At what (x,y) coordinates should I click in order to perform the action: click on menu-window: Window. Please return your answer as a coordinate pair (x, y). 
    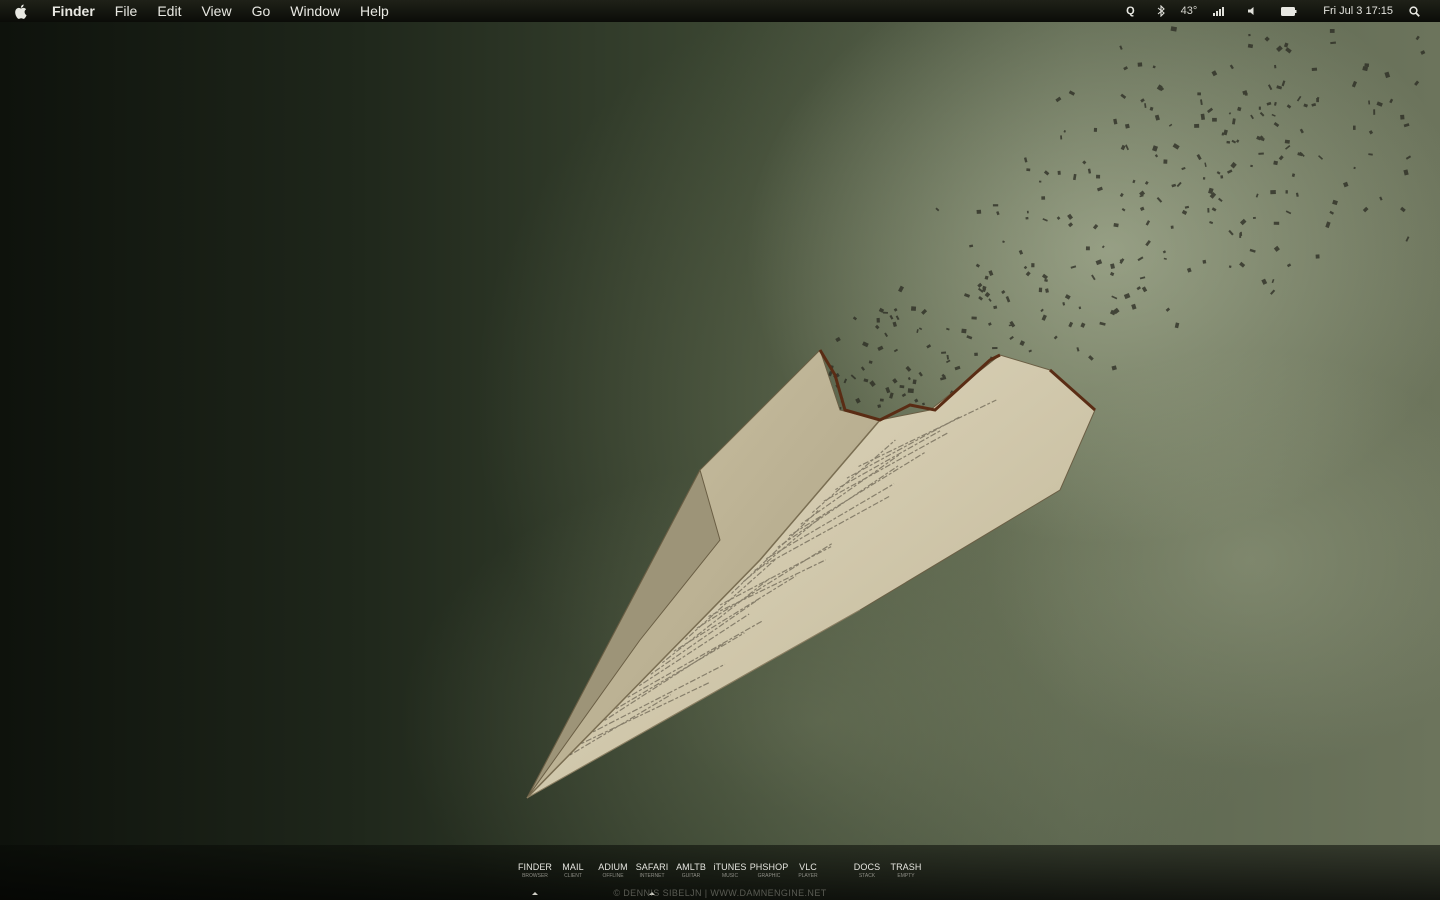
    Looking at the image, I should click on (315, 11).